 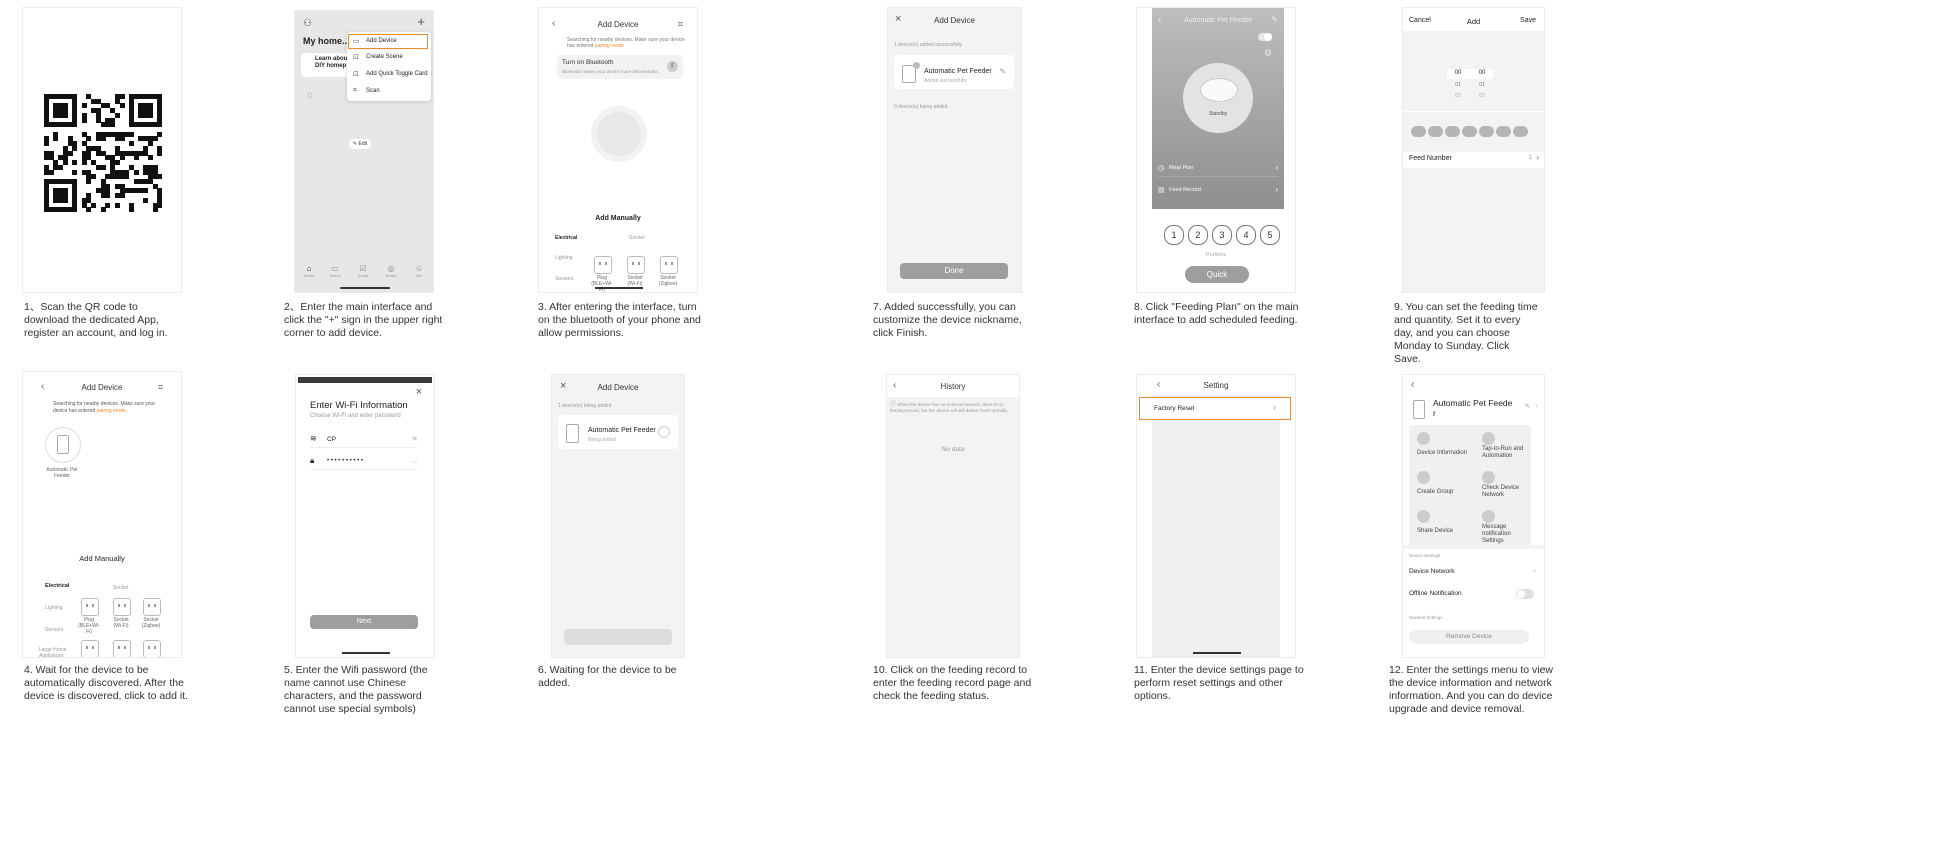 I want to click on portion-5: 5, so click(x=1270, y=235).